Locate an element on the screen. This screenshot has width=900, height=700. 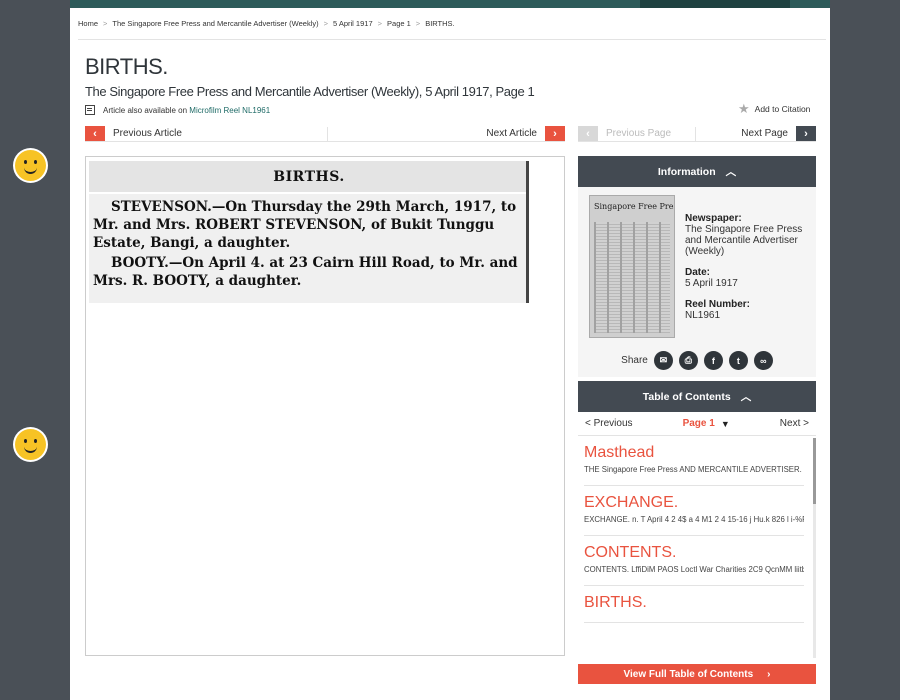
clipping-heading-band: BIRTHS. is located at coordinates (309, 177).